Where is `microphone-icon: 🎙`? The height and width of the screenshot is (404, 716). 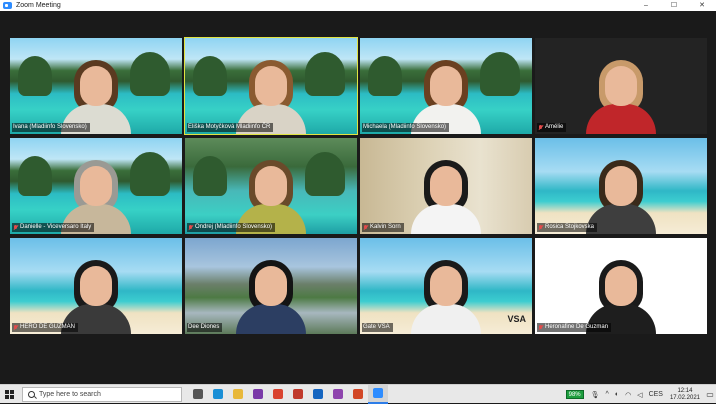
microphone-icon: 🎙 is located at coordinates (595, 395).